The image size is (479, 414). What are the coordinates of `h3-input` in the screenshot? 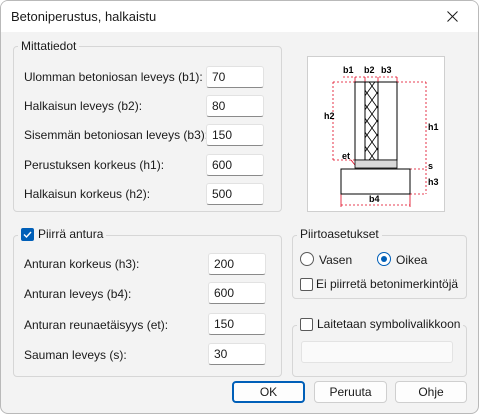 It's located at (237, 264).